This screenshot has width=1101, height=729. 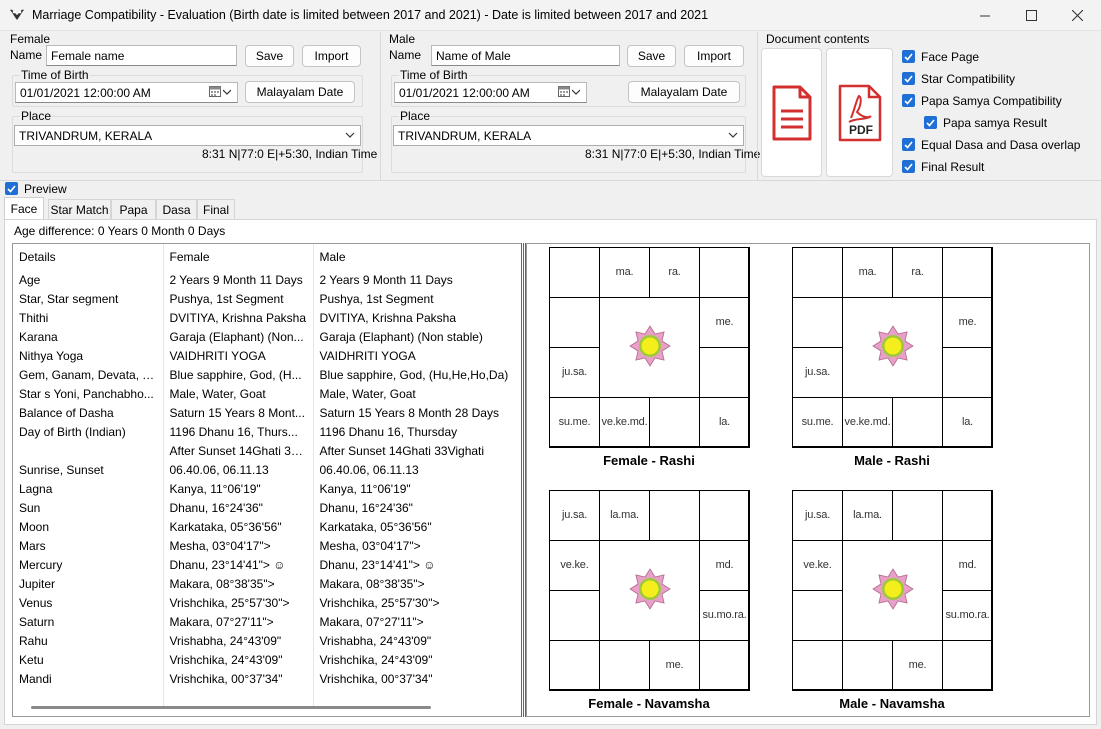 I want to click on word-document-button, so click(x=791, y=112).